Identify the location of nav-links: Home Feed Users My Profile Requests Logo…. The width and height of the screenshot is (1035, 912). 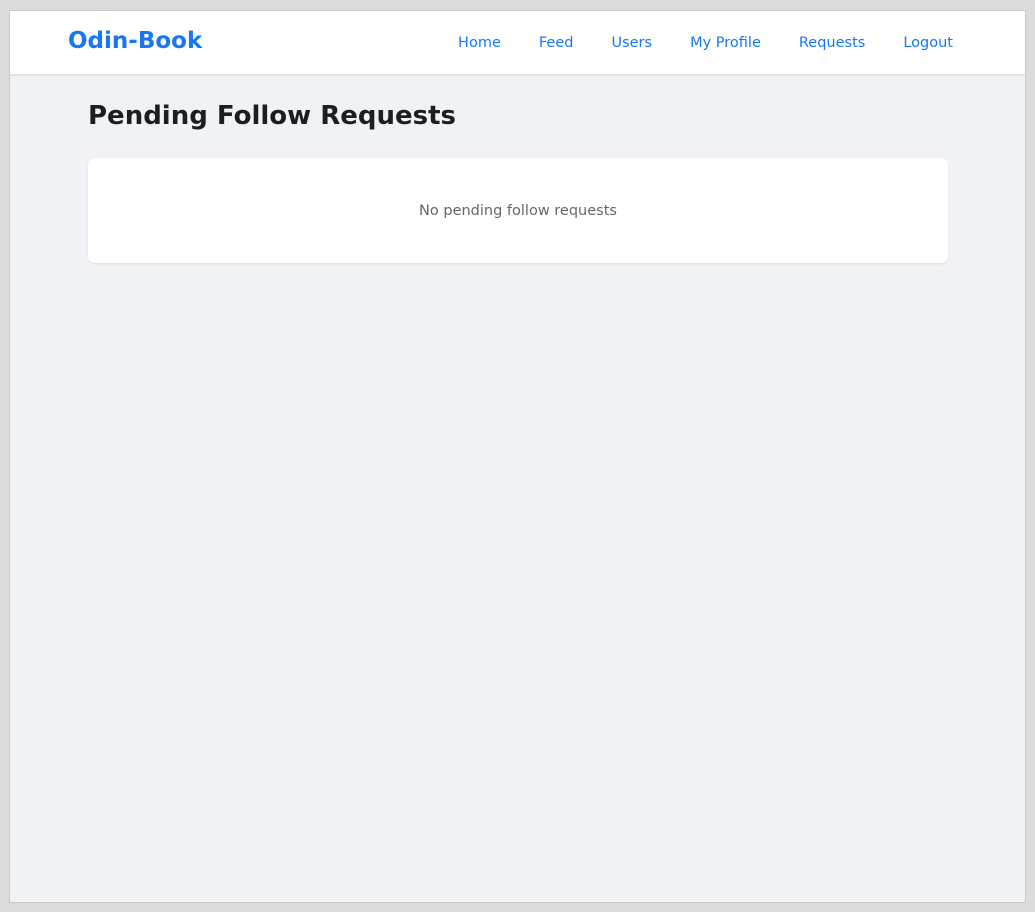
(705, 42).